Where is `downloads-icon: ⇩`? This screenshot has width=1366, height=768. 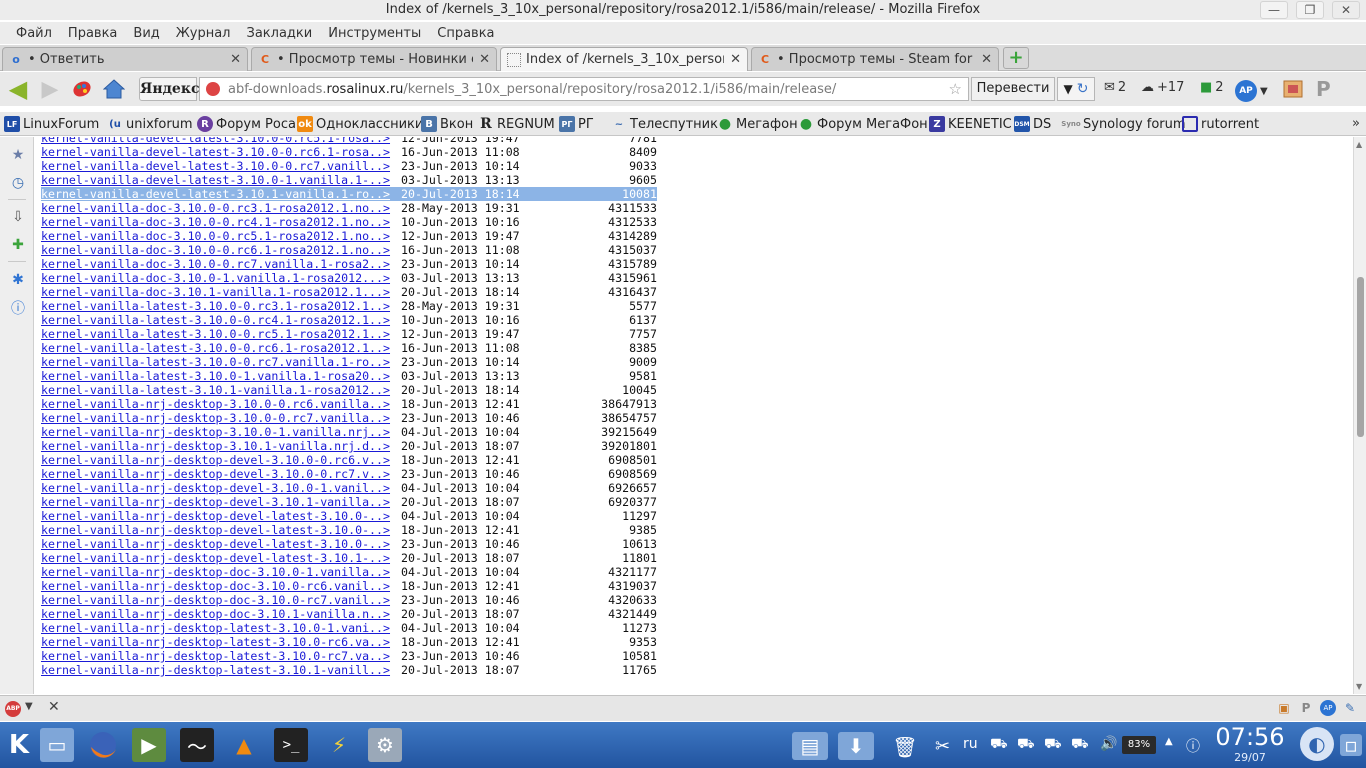
downloads-icon: ⇩ is located at coordinates (18, 217).